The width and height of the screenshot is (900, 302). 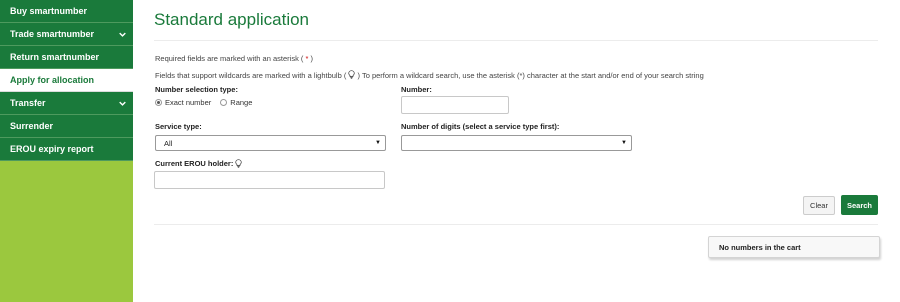 I want to click on sidebar-item-apply-for-allocation: Apply for allocation, so click(x=66, y=80).